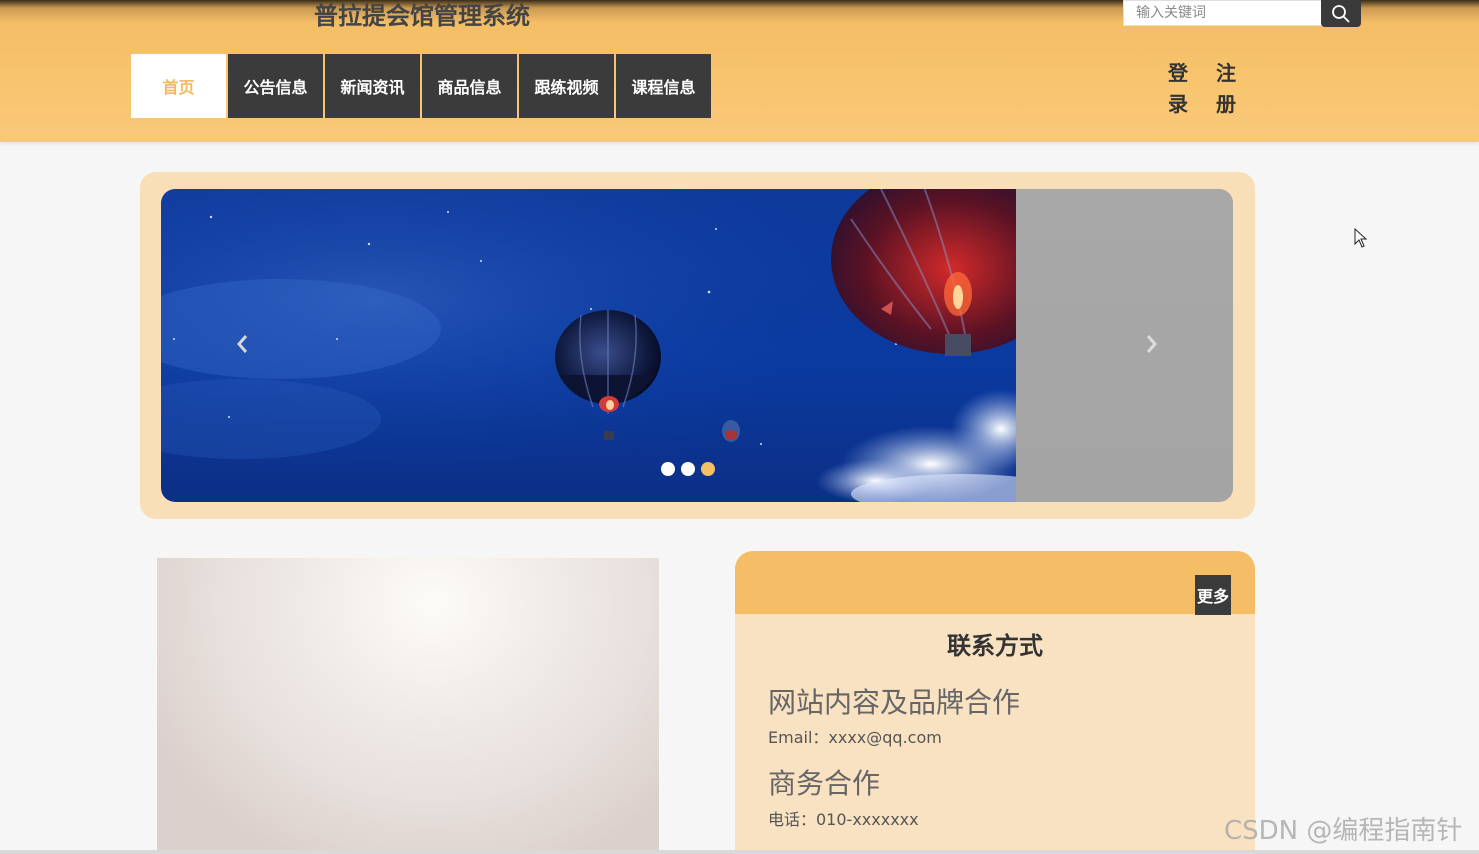 This screenshot has width=1479, height=854. What do you see at coordinates (739, 852) in the screenshot?
I see `bottom-divider` at bounding box center [739, 852].